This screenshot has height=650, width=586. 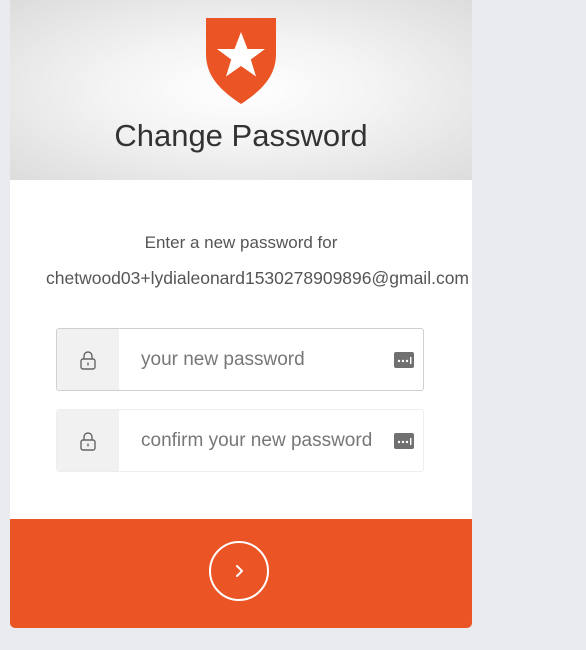 I want to click on chevron-right-icon, so click(x=239, y=571).